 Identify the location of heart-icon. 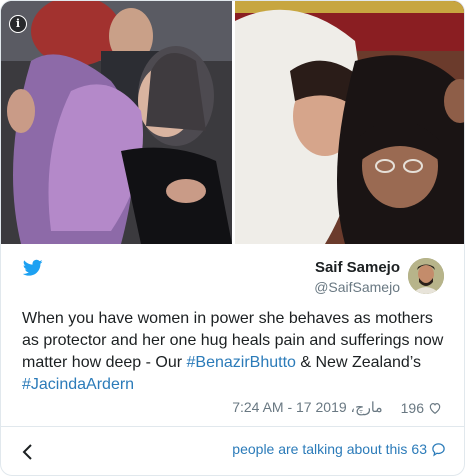
(435, 408).